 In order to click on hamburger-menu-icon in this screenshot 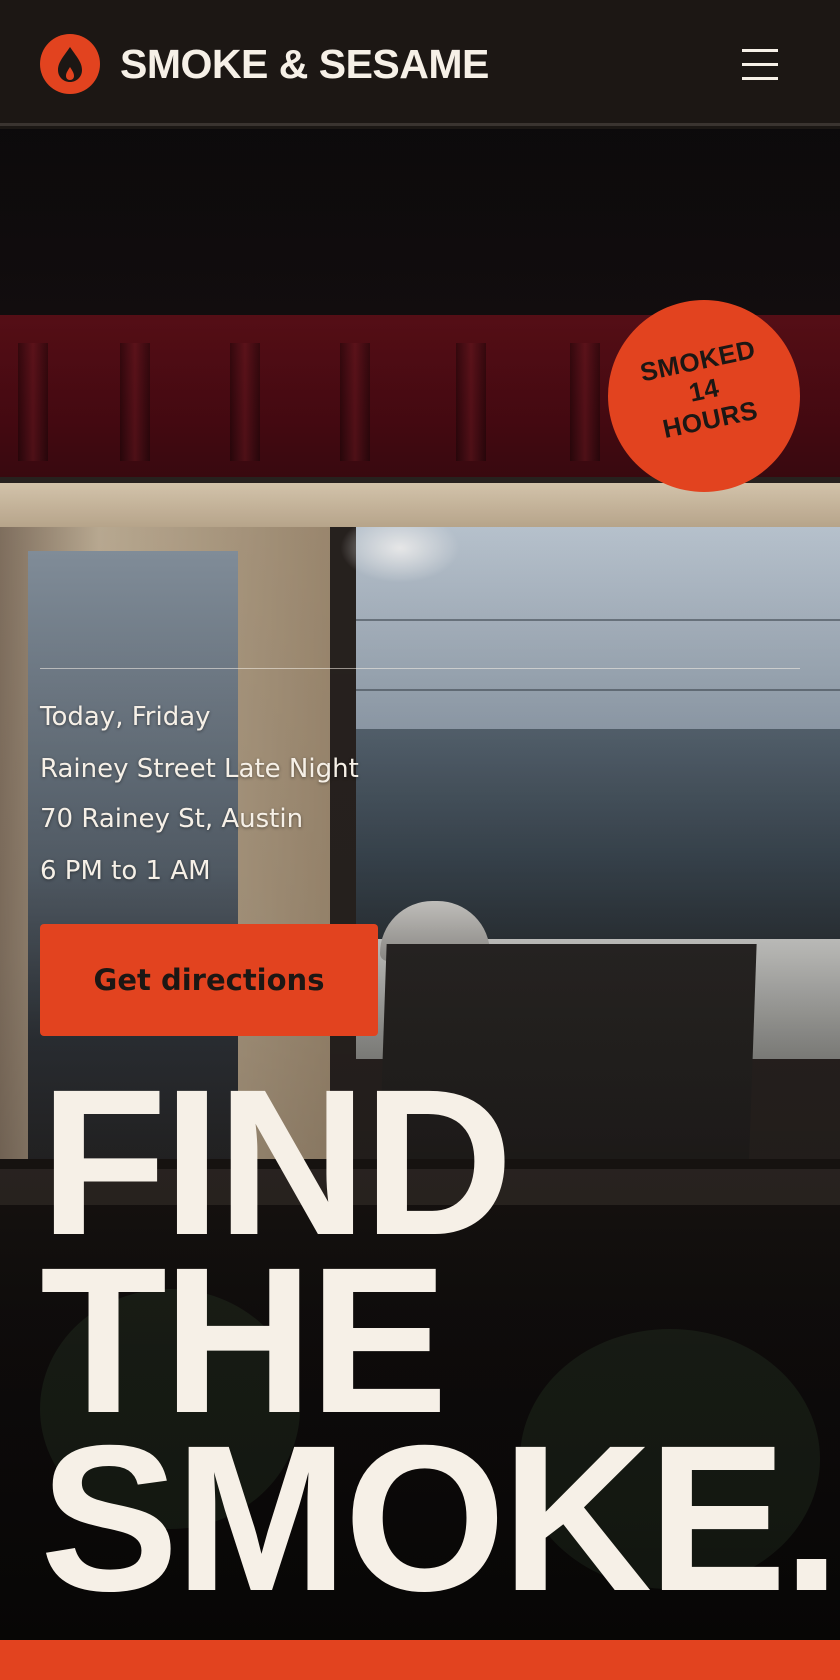, I will do `click(760, 50)`.